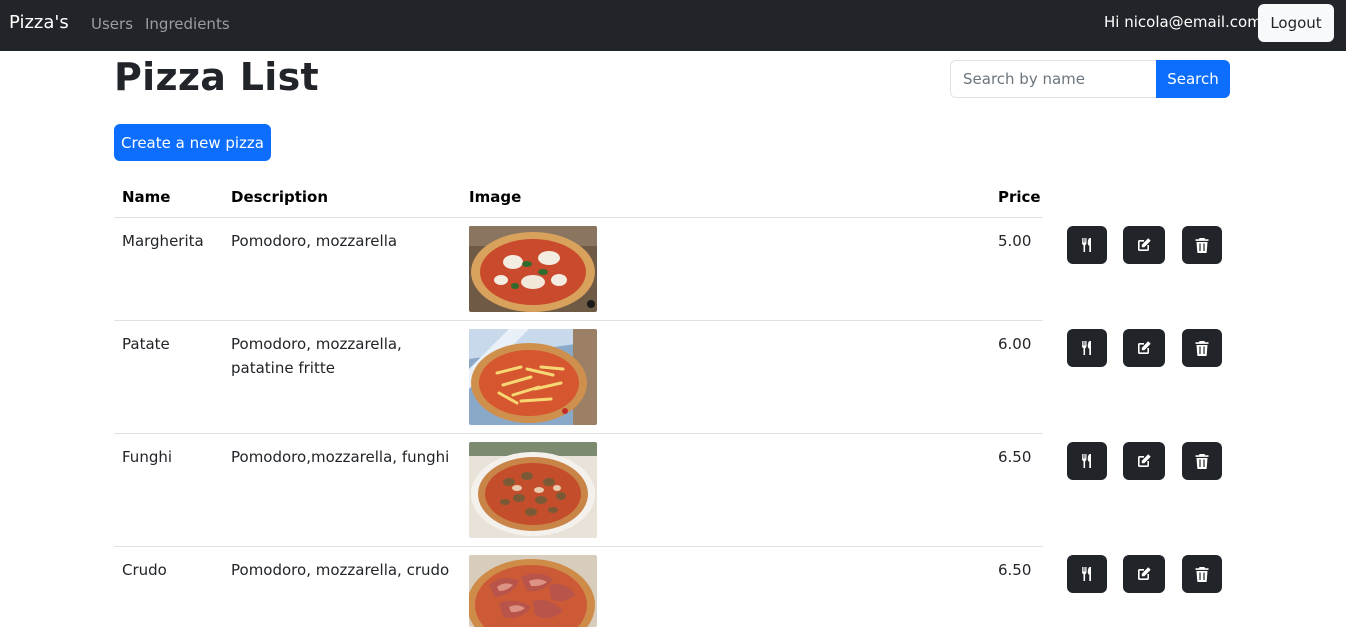  Describe the element at coordinates (314, 241) in the screenshot. I see `pizza-description: Pomodoro, mozzarella` at that location.